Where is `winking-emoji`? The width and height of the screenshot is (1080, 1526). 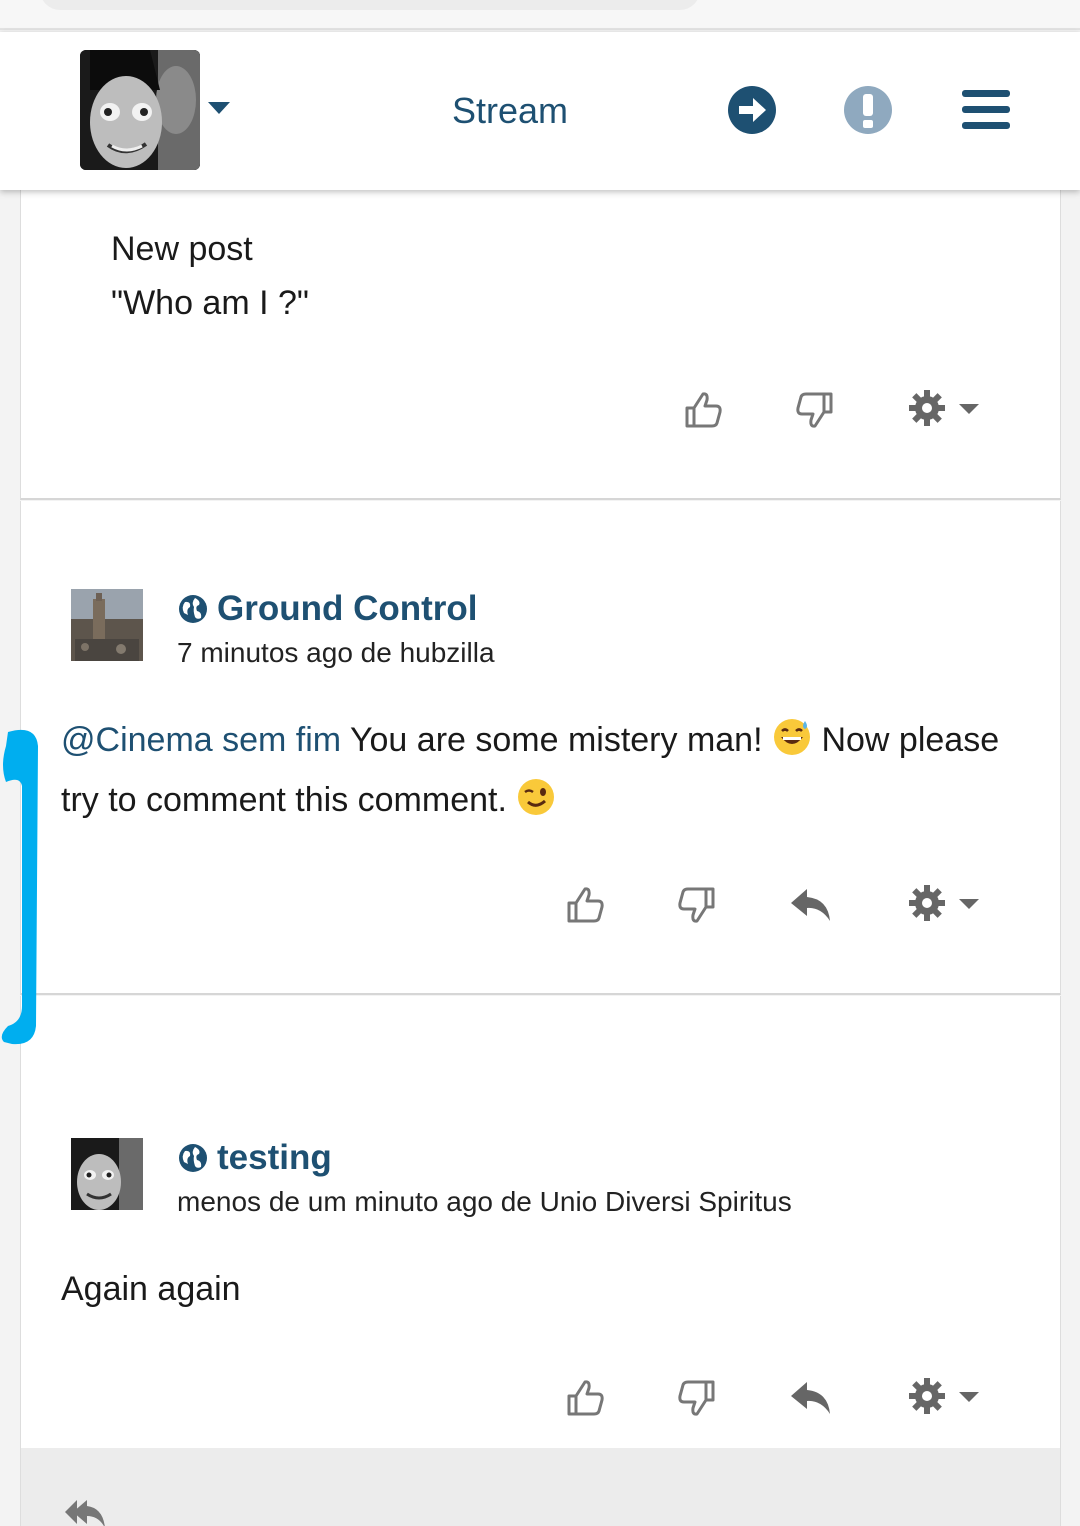
winking-emoji is located at coordinates (536, 805).